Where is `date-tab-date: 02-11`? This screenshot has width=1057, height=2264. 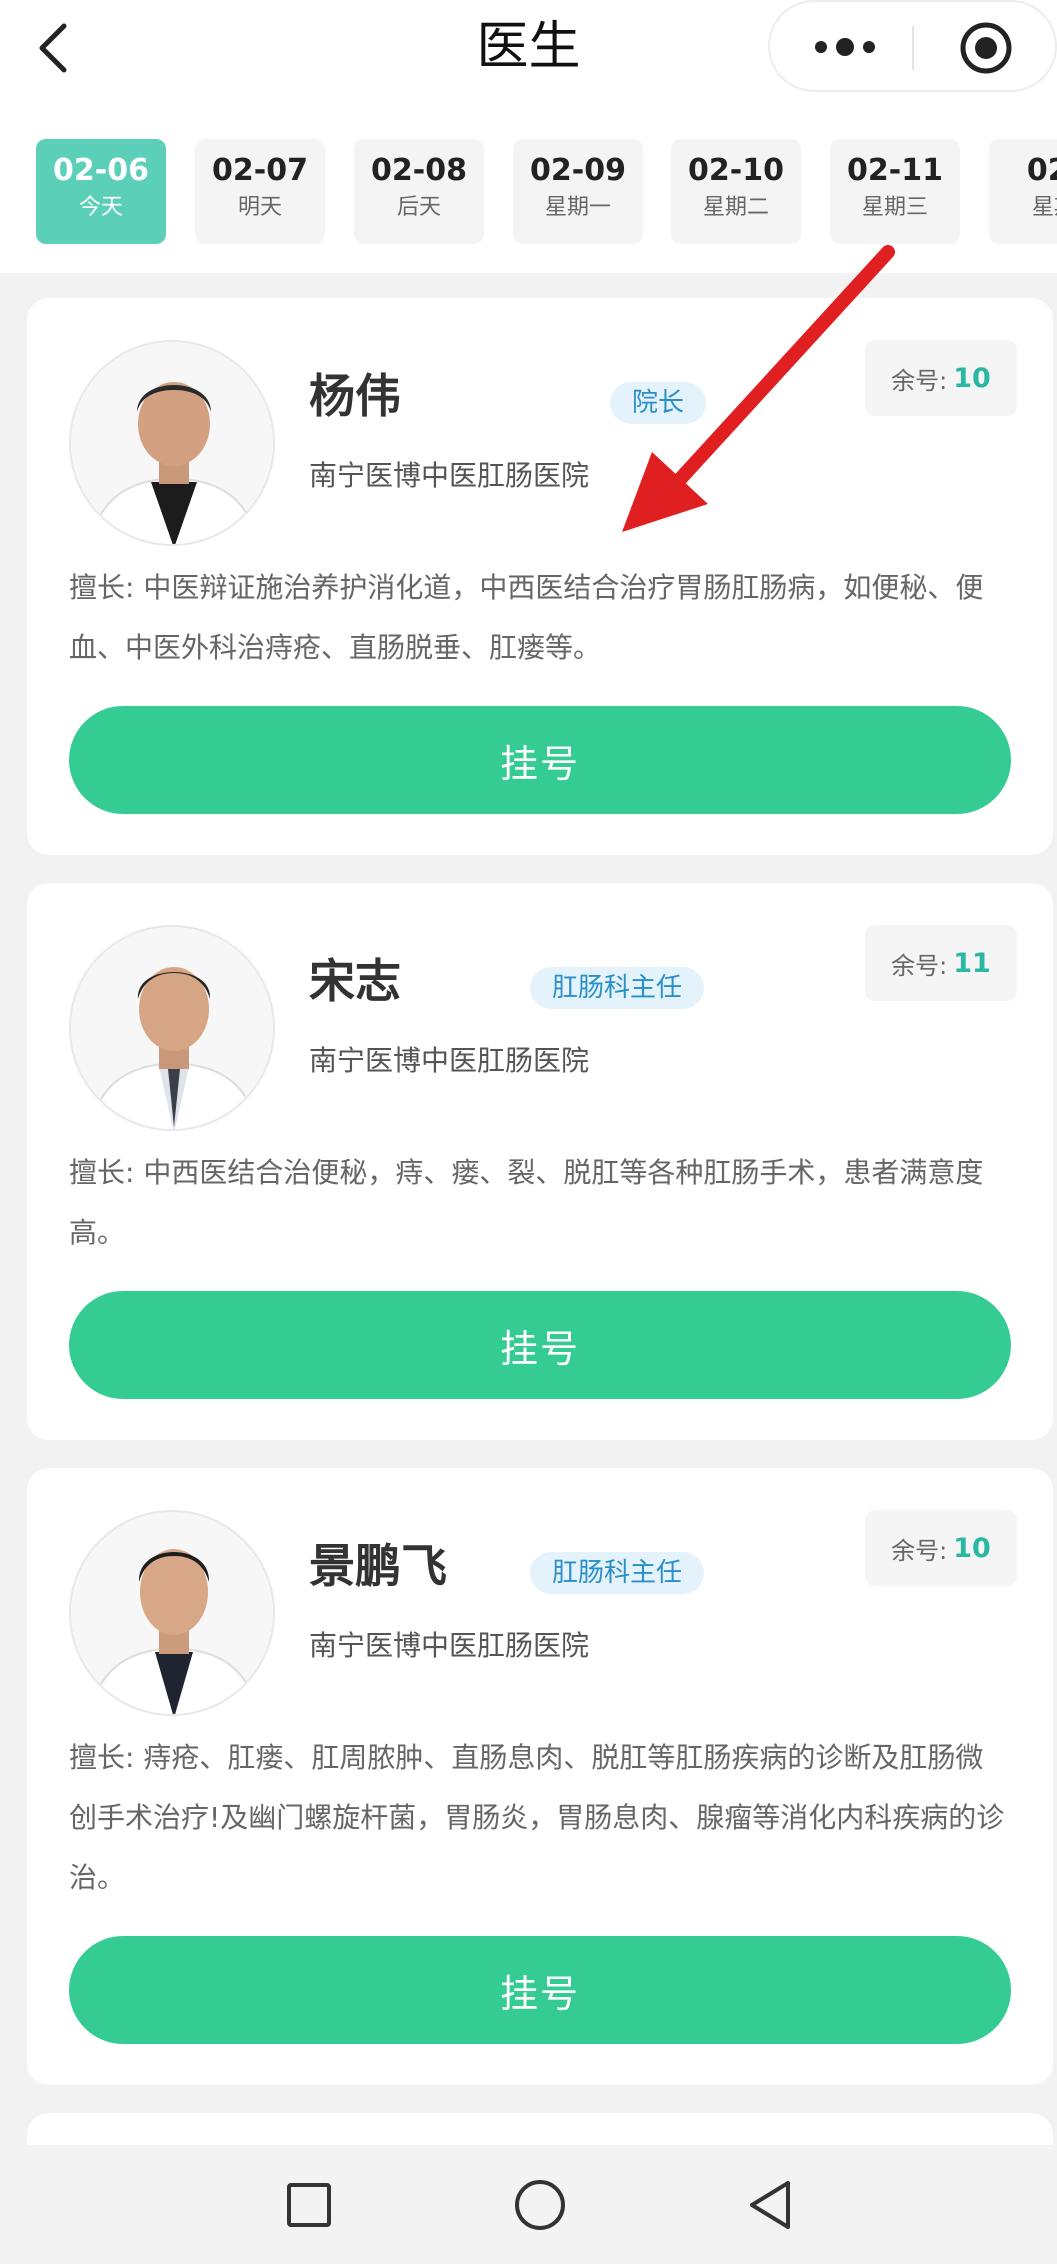 date-tab-date: 02-11 is located at coordinates (895, 170).